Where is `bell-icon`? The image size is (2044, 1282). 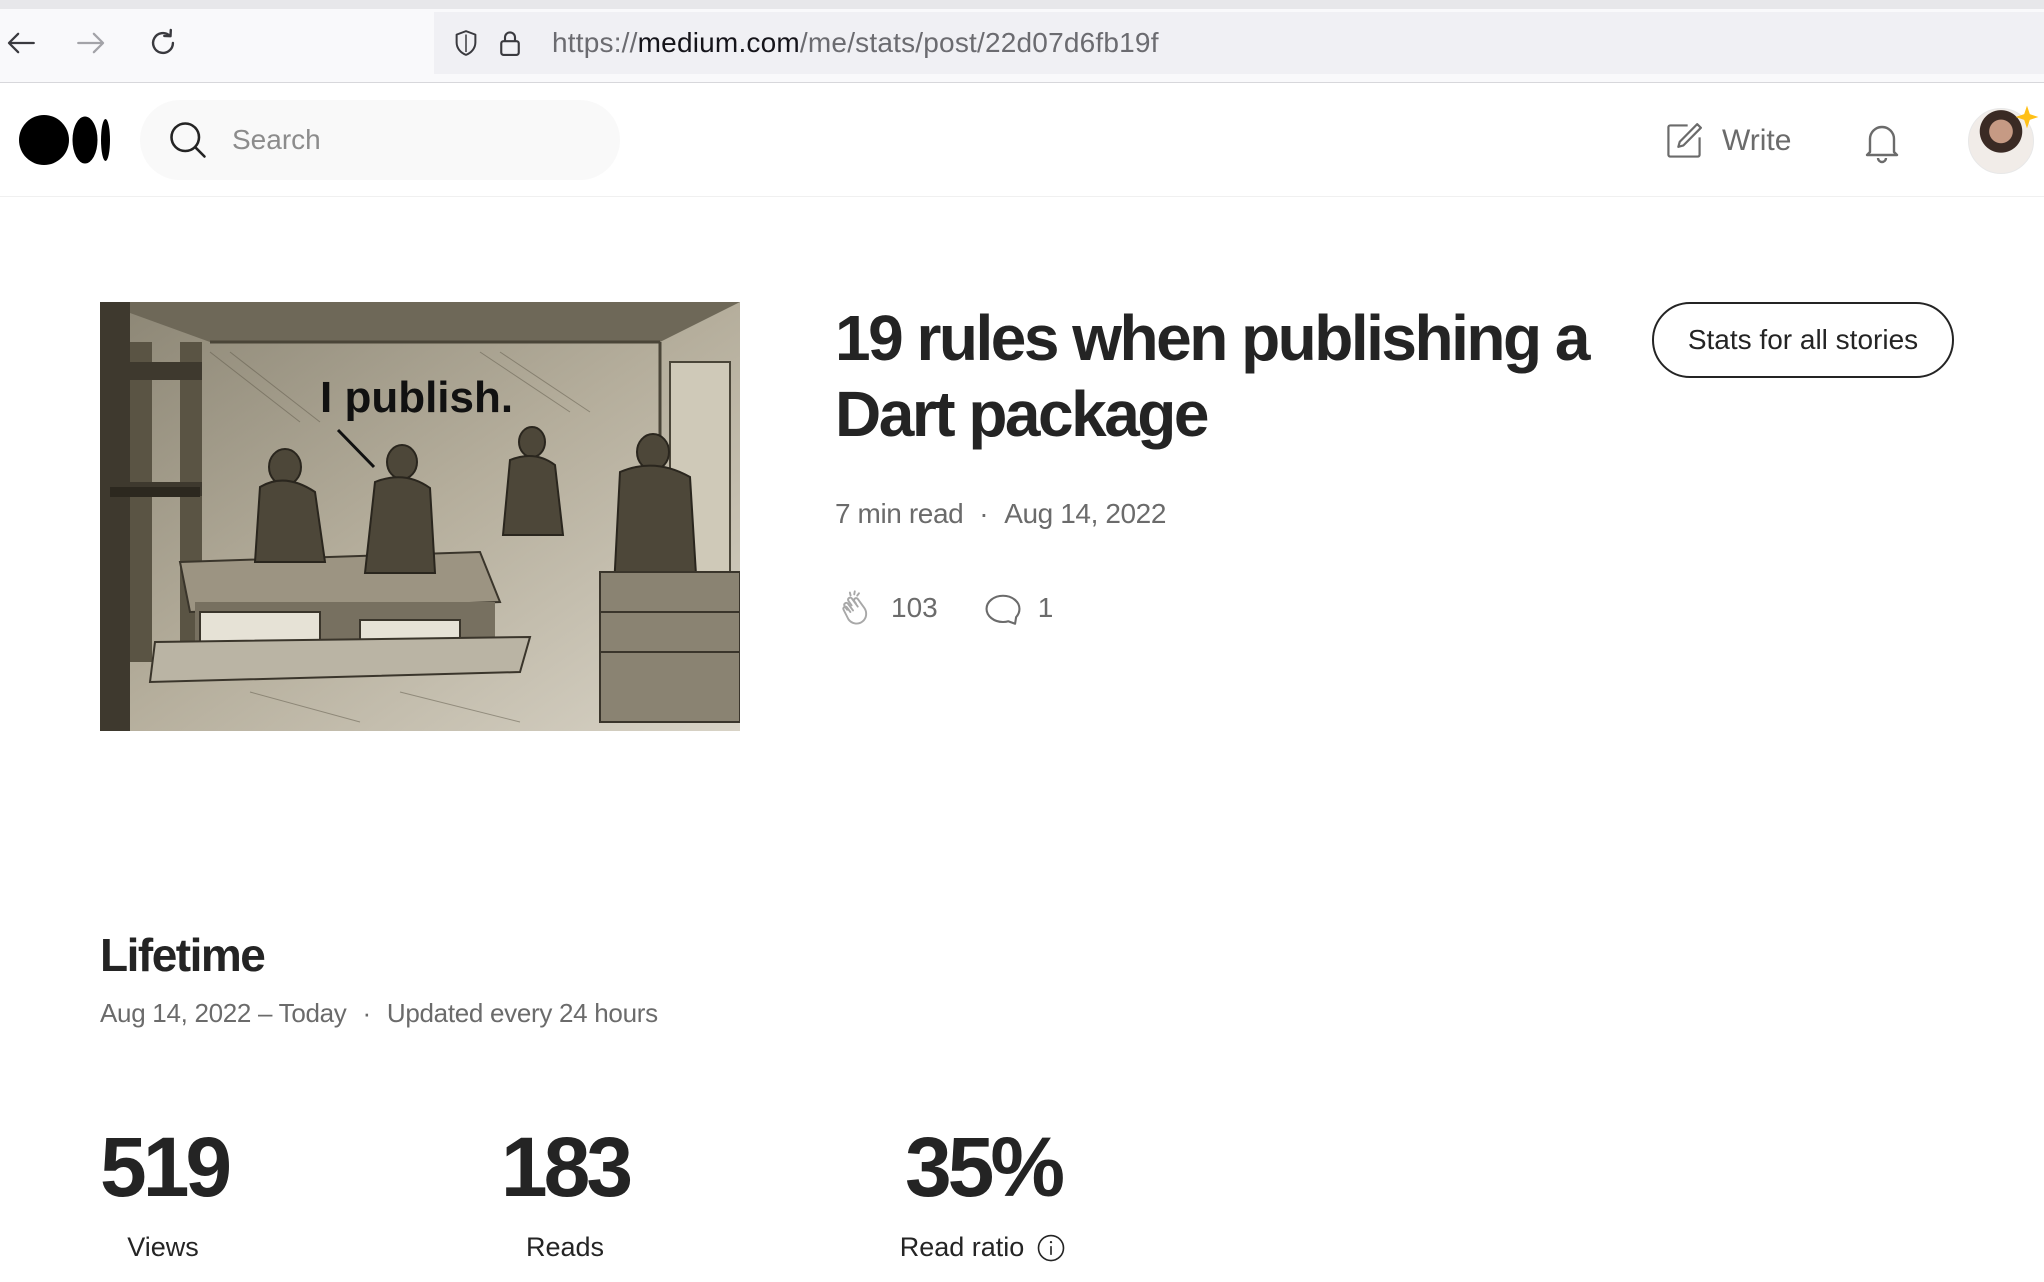 bell-icon is located at coordinates (1882, 144).